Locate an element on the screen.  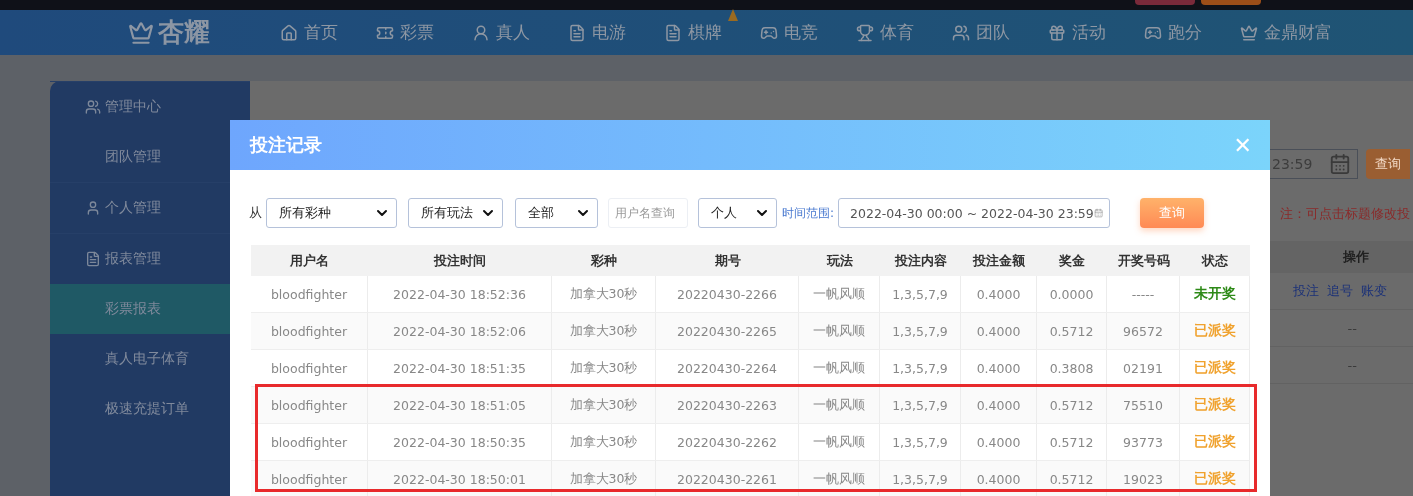
nav-item: 团队 is located at coordinates (981, 32).